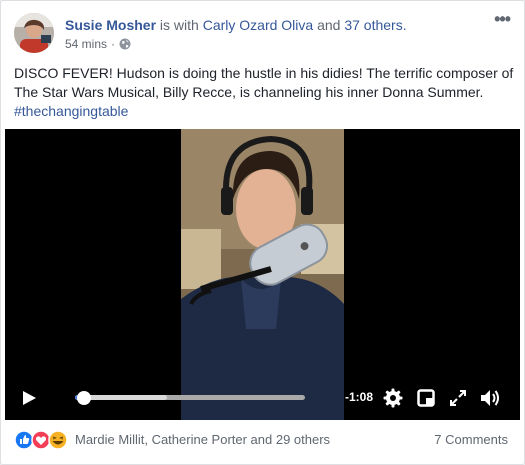 This screenshot has width=525, height=465. I want to click on post-timestamp: 54 mins, so click(86, 44).